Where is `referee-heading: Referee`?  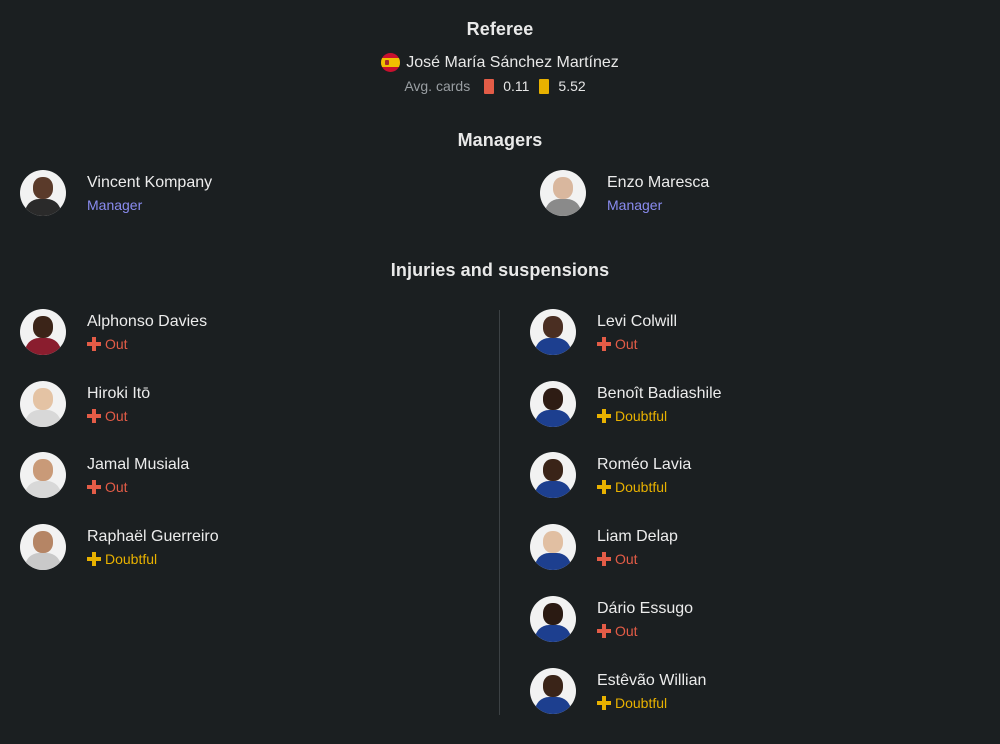 referee-heading: Referee is located at coordinates (500, 29).